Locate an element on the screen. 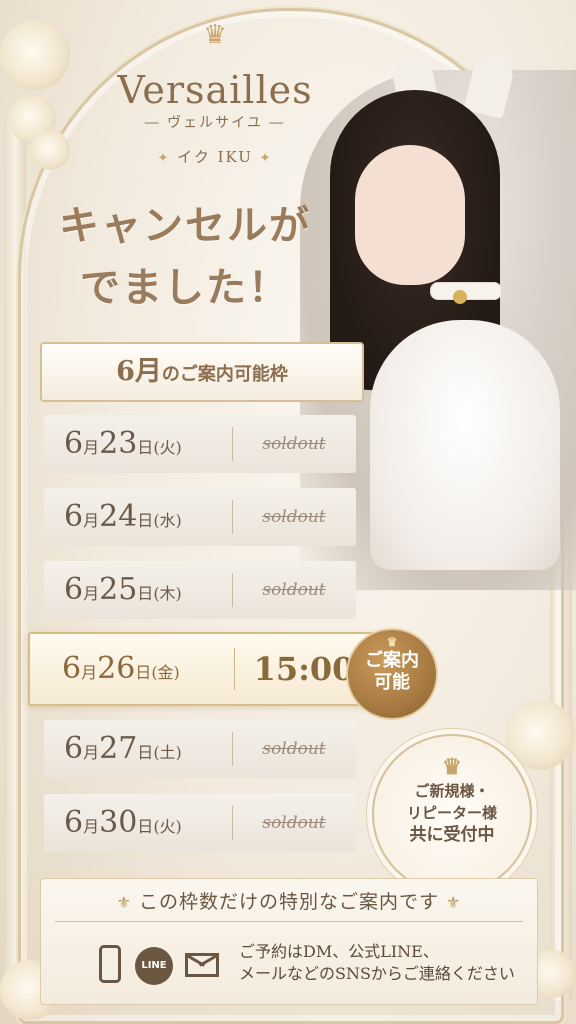  lily-flower-icon is located at coordinates (50, 150).